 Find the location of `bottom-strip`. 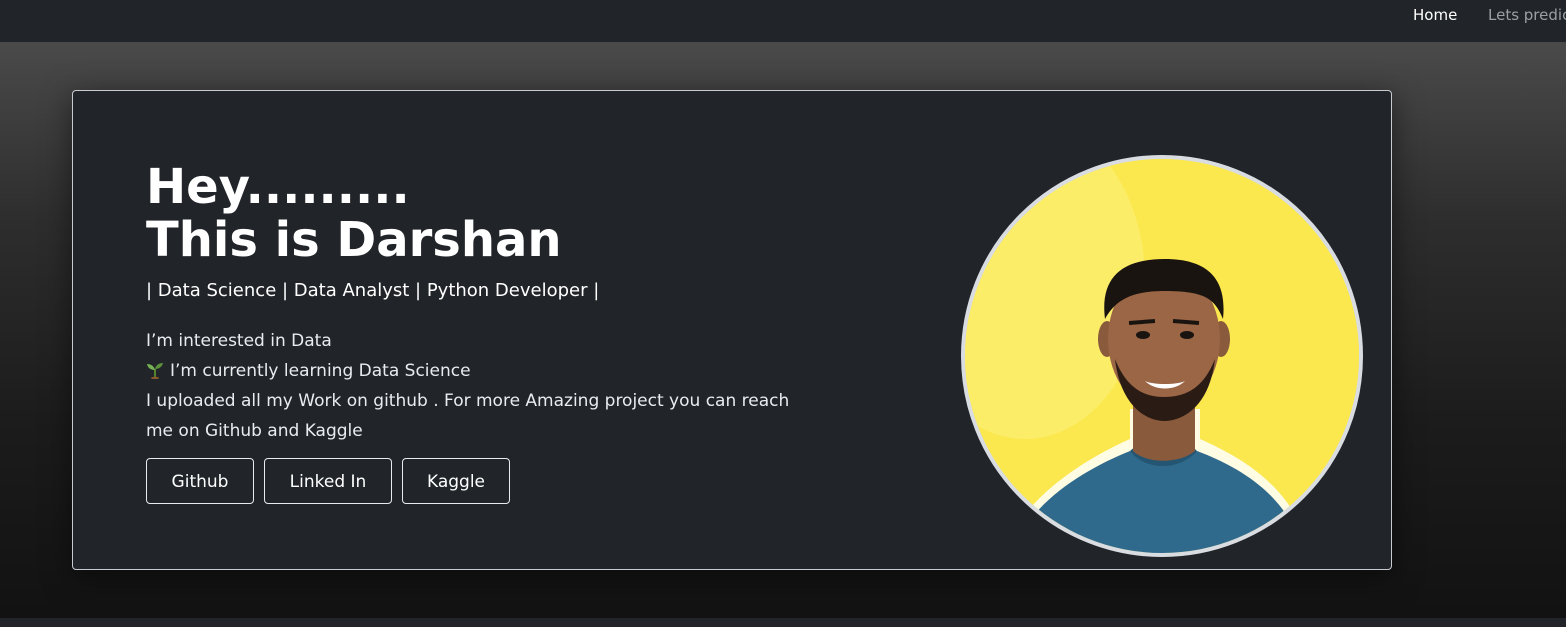

bottom-strip is located at coordinates (783, 622).